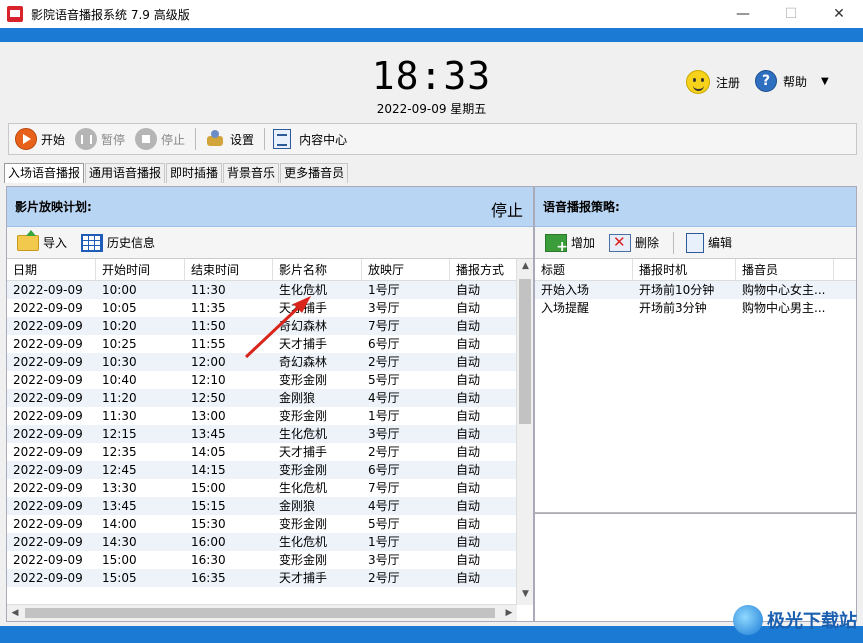 The width and height of the screenshot is (863, 643). I want to click on table-cell: 天才捕手, so click(303, 578).